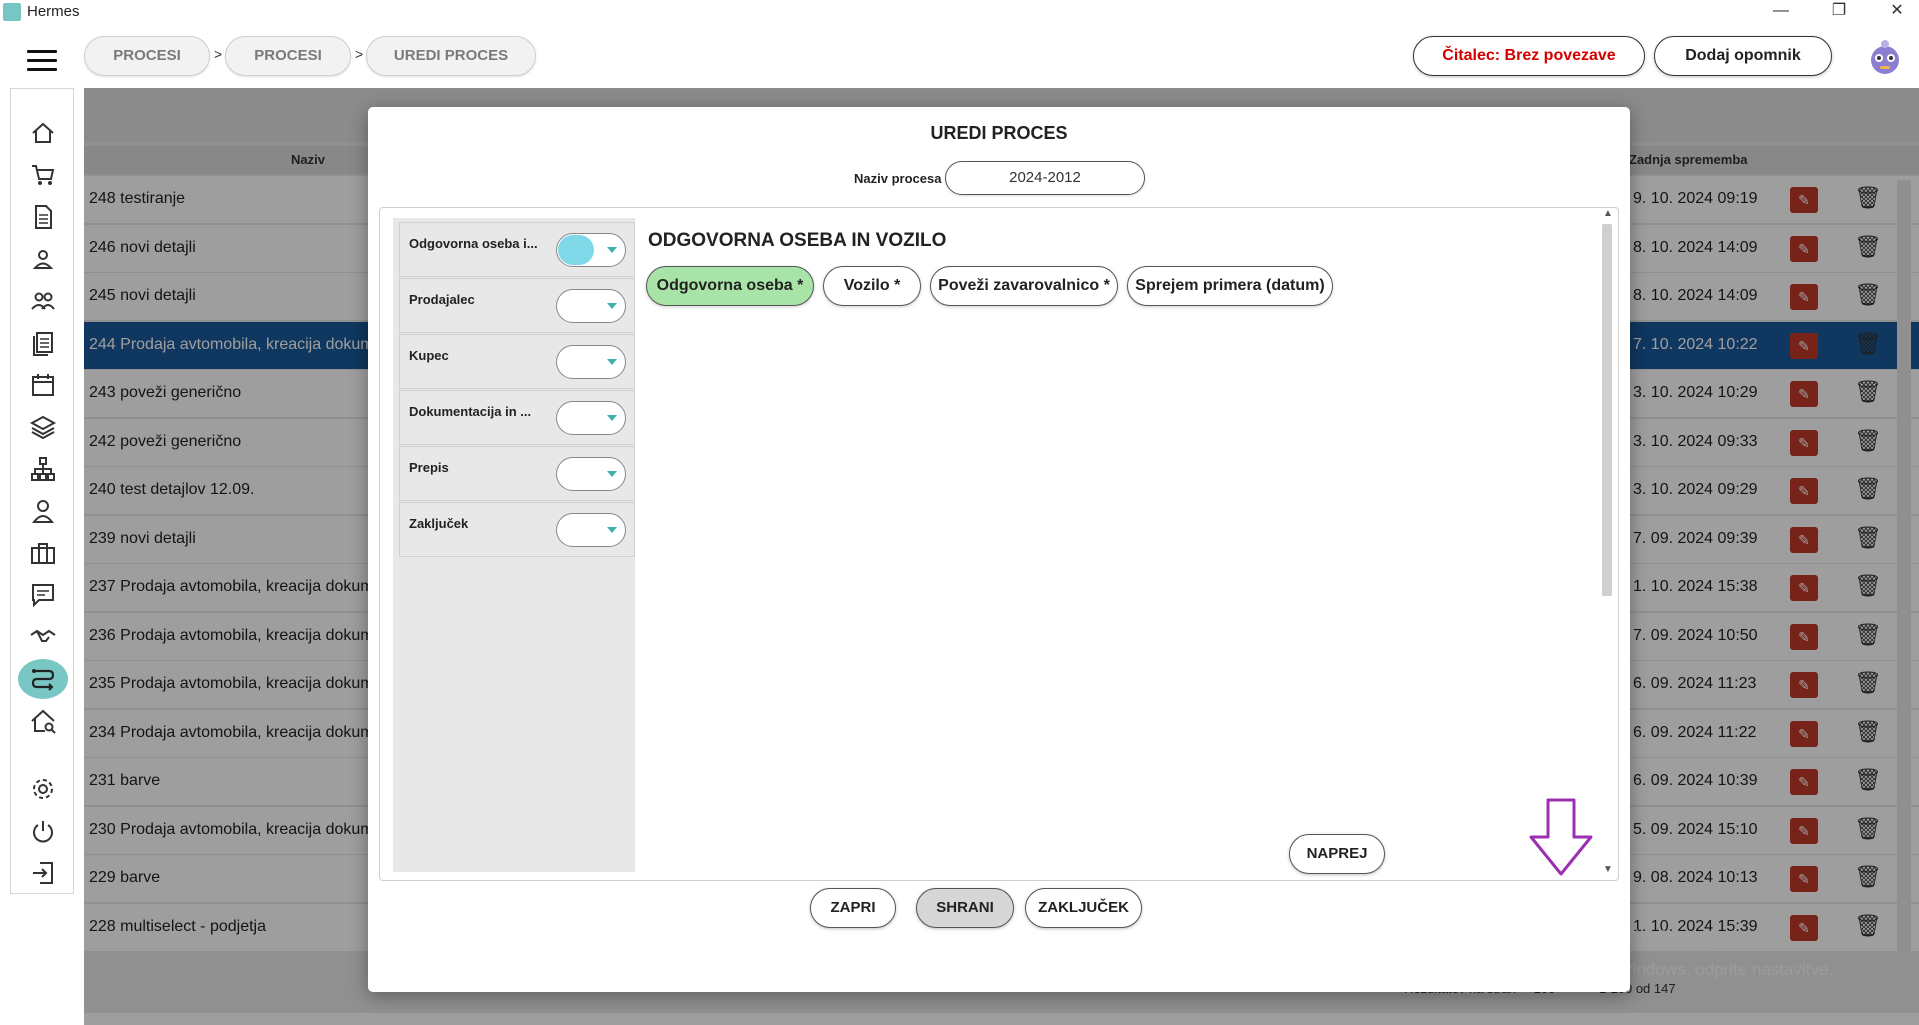  What do you see at coordinates (43, 637) in the screenshot?
I see `handshake-icon` at bounding box center [43, 637].